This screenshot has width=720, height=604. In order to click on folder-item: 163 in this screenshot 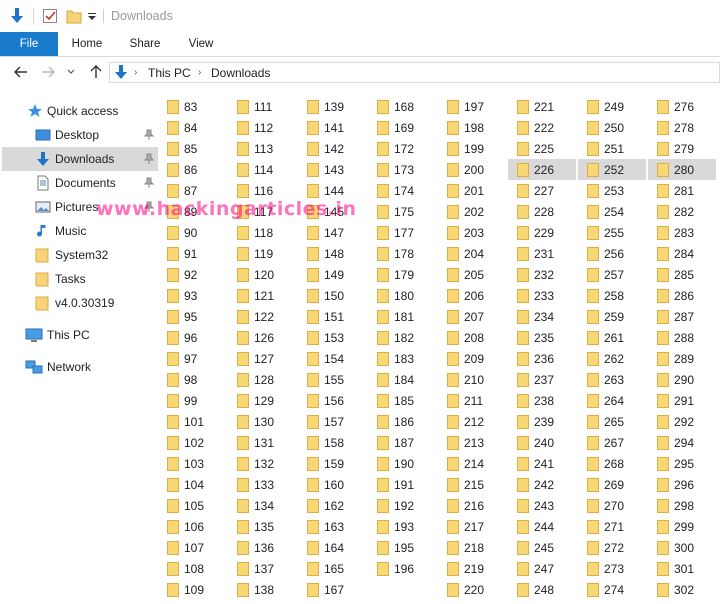, I will do `click(332, 526)`.